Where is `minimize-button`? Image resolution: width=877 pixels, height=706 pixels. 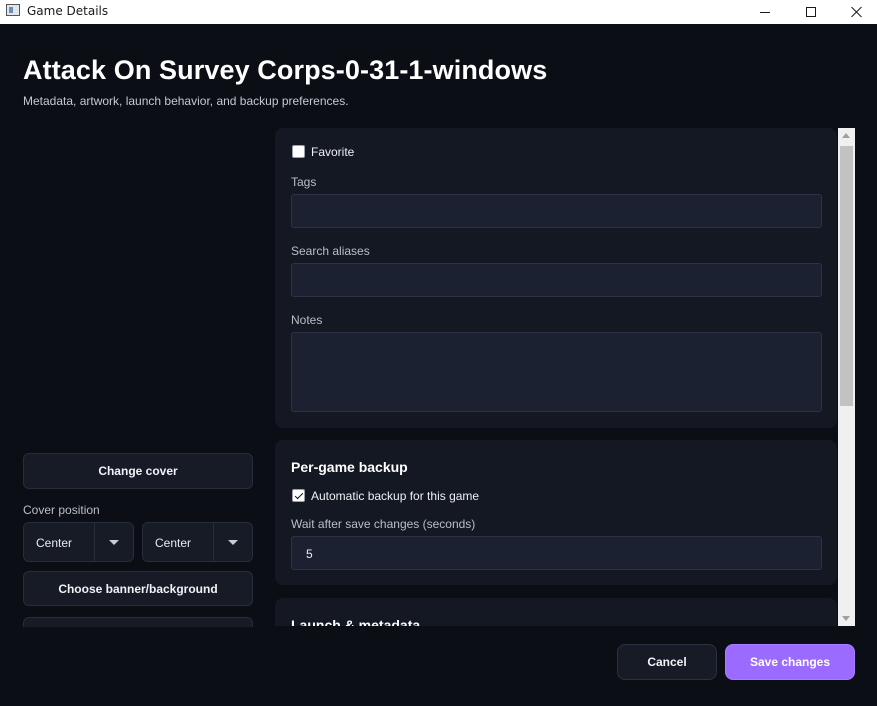 minimize-button is located at coordinates (765, 12).